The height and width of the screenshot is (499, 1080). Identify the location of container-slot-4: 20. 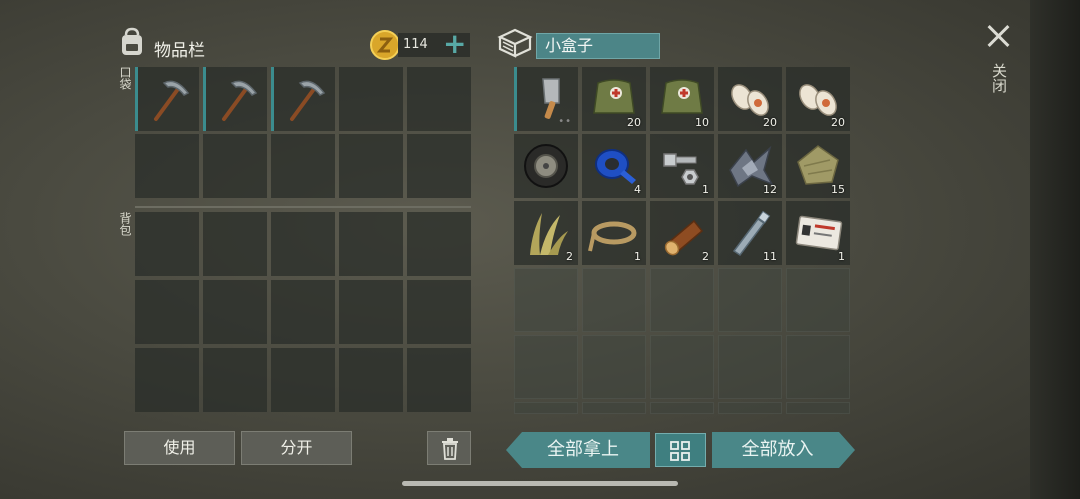
(750, 99).